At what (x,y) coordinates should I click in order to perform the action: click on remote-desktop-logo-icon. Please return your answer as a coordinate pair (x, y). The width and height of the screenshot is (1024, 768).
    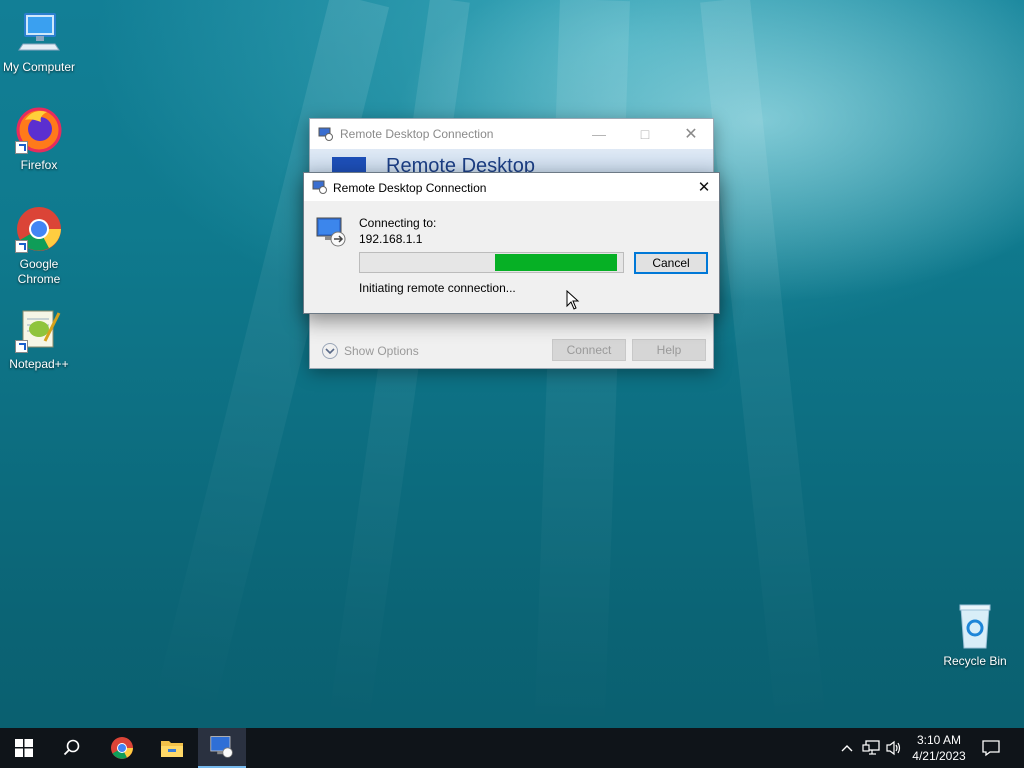
    Looking at the image, I should click on (349, 165).